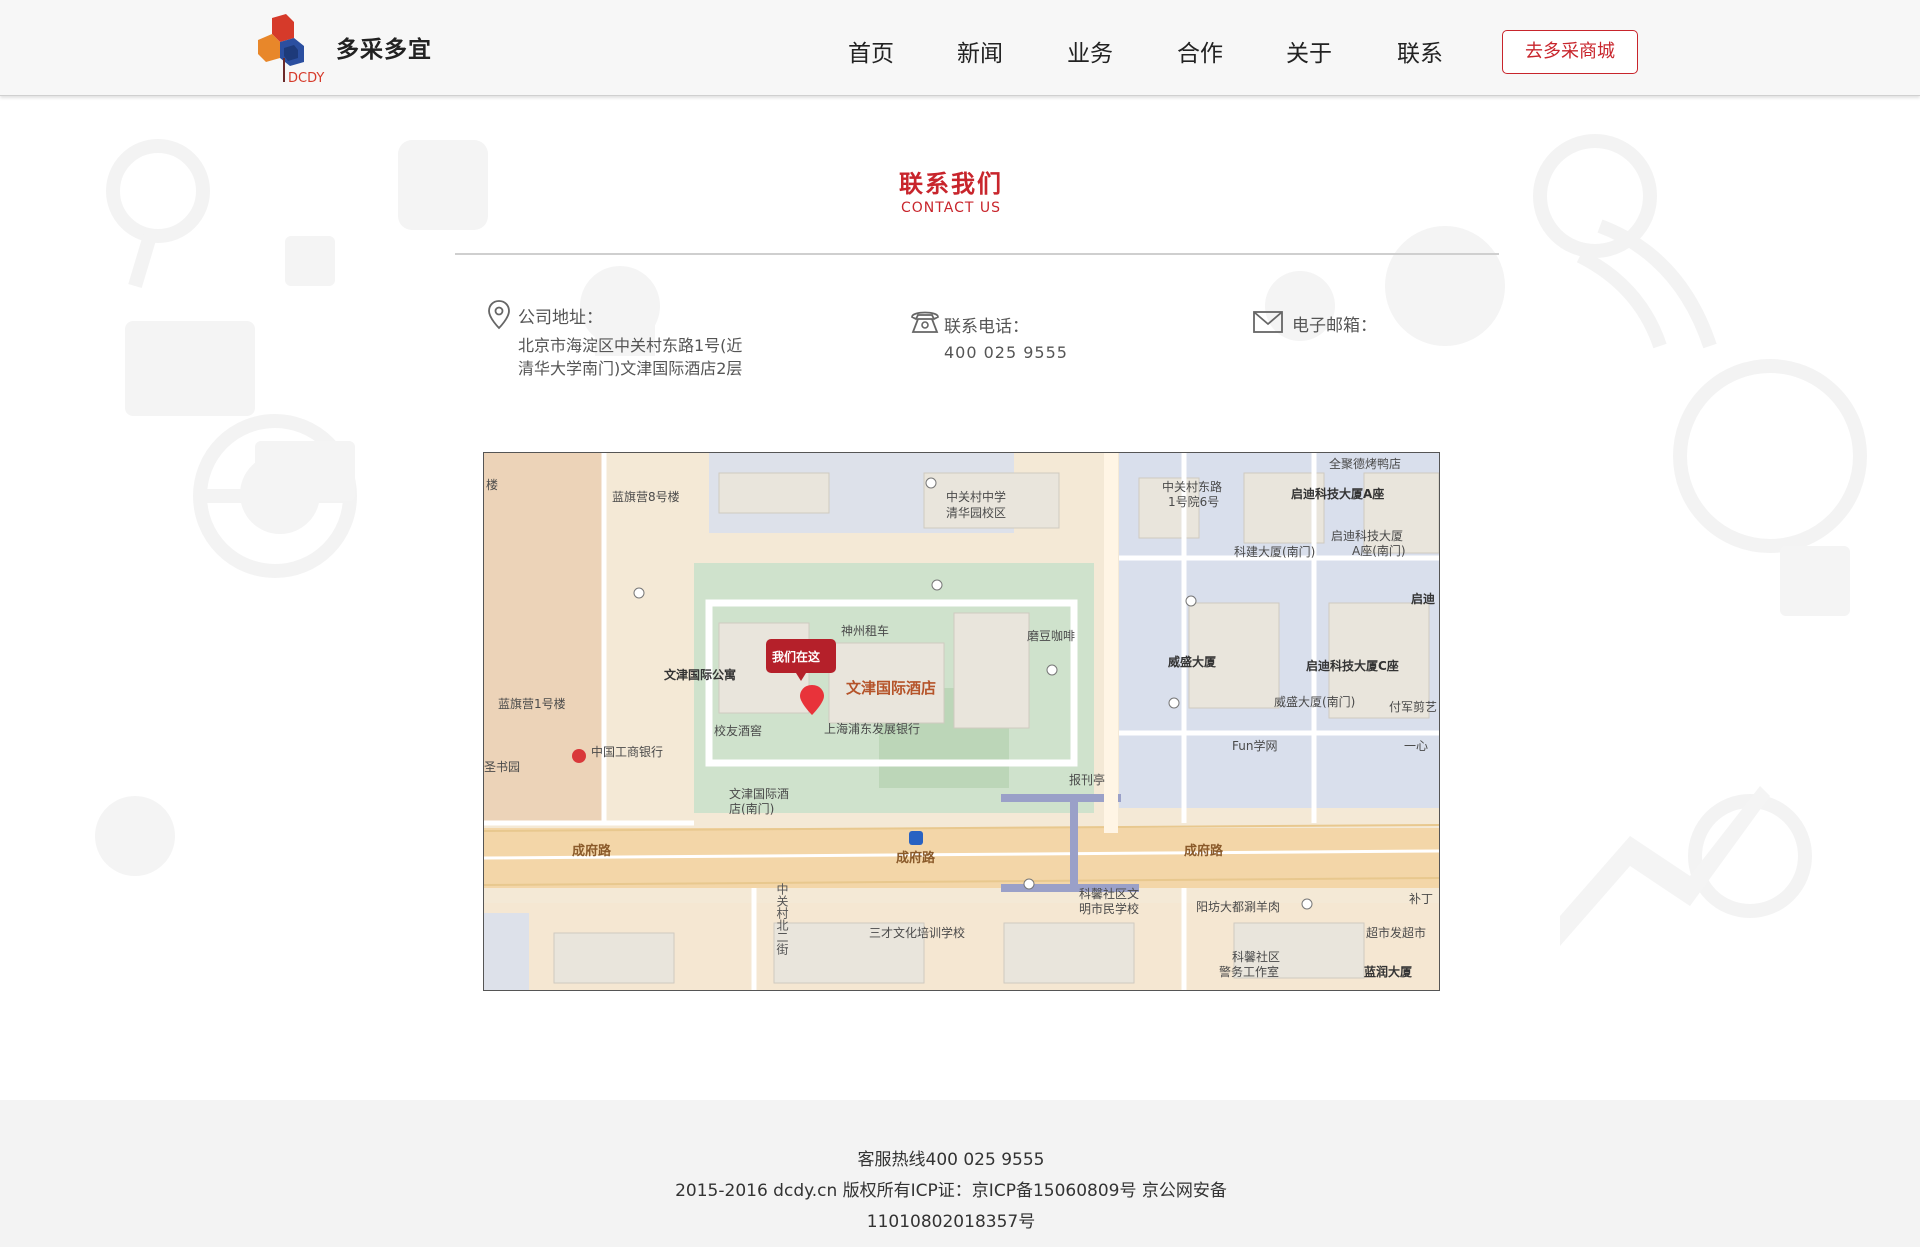 The image size is (1920, 1247). I want to click on nav-item-contact: 联系, so click(1420, 51).